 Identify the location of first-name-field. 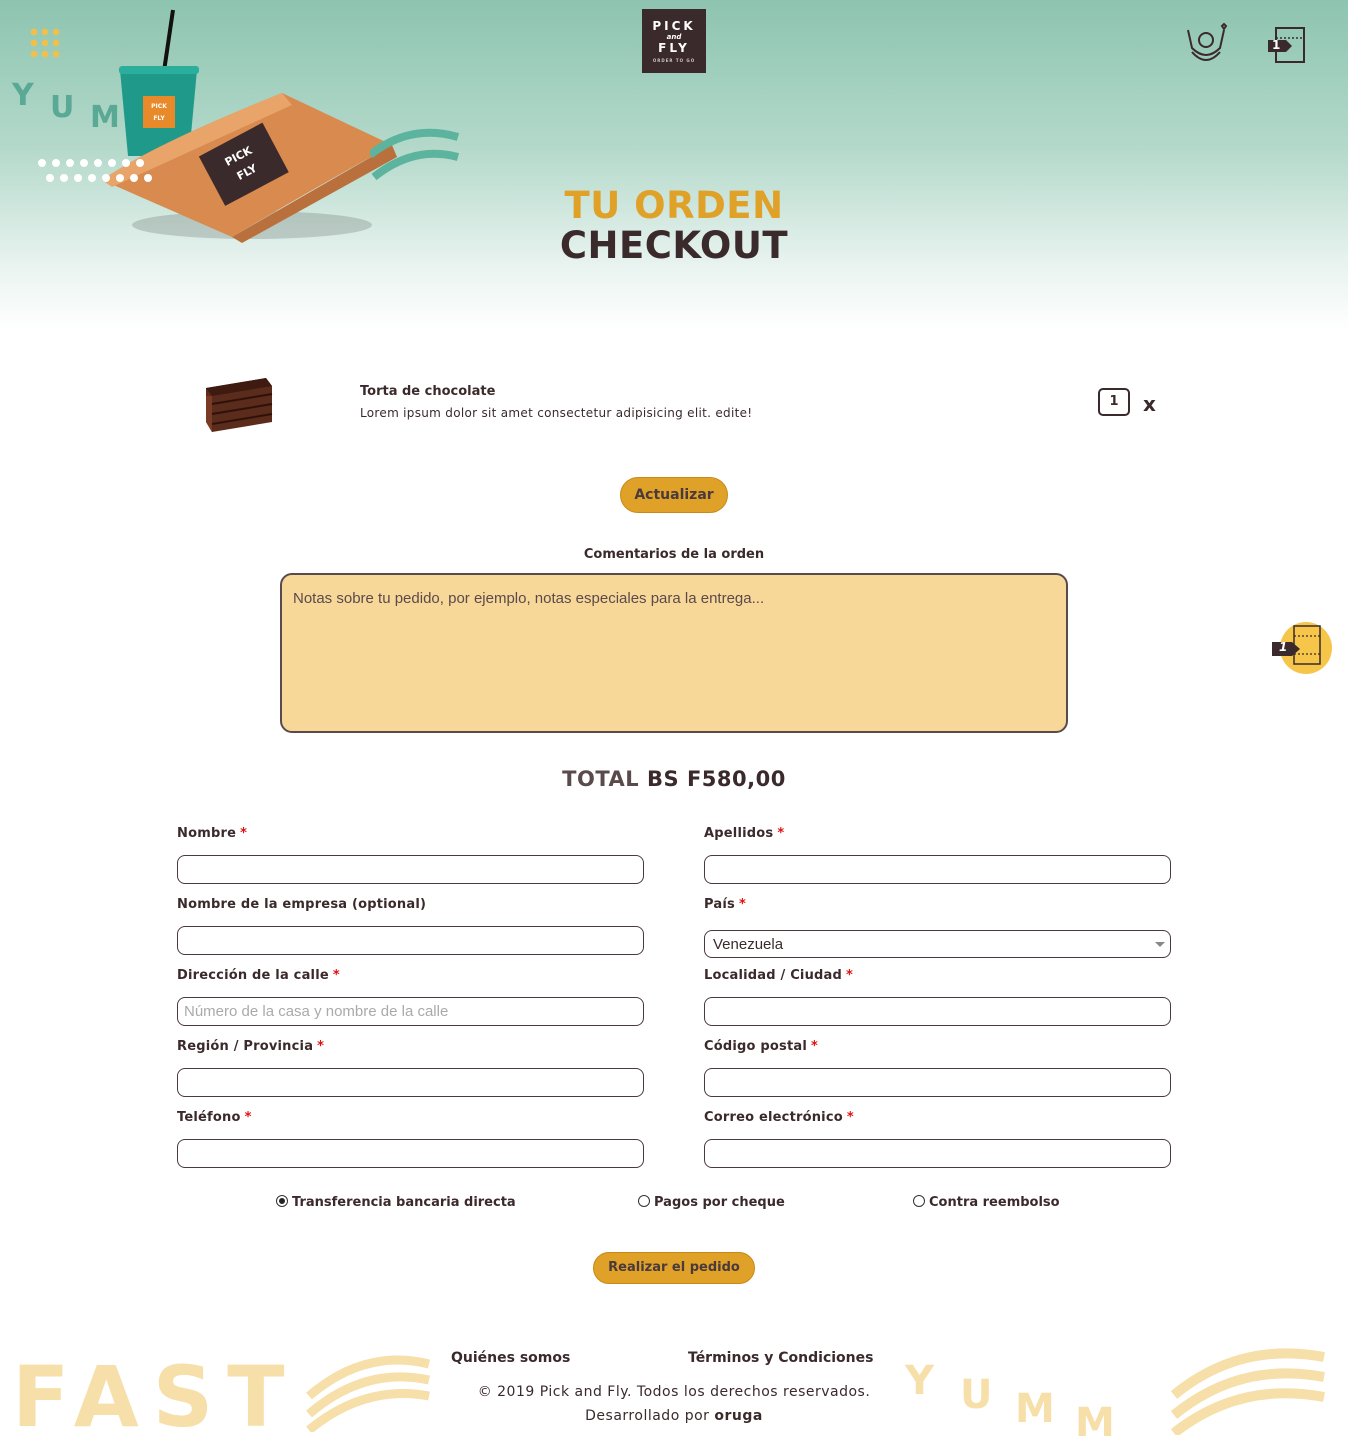
(410, 869).